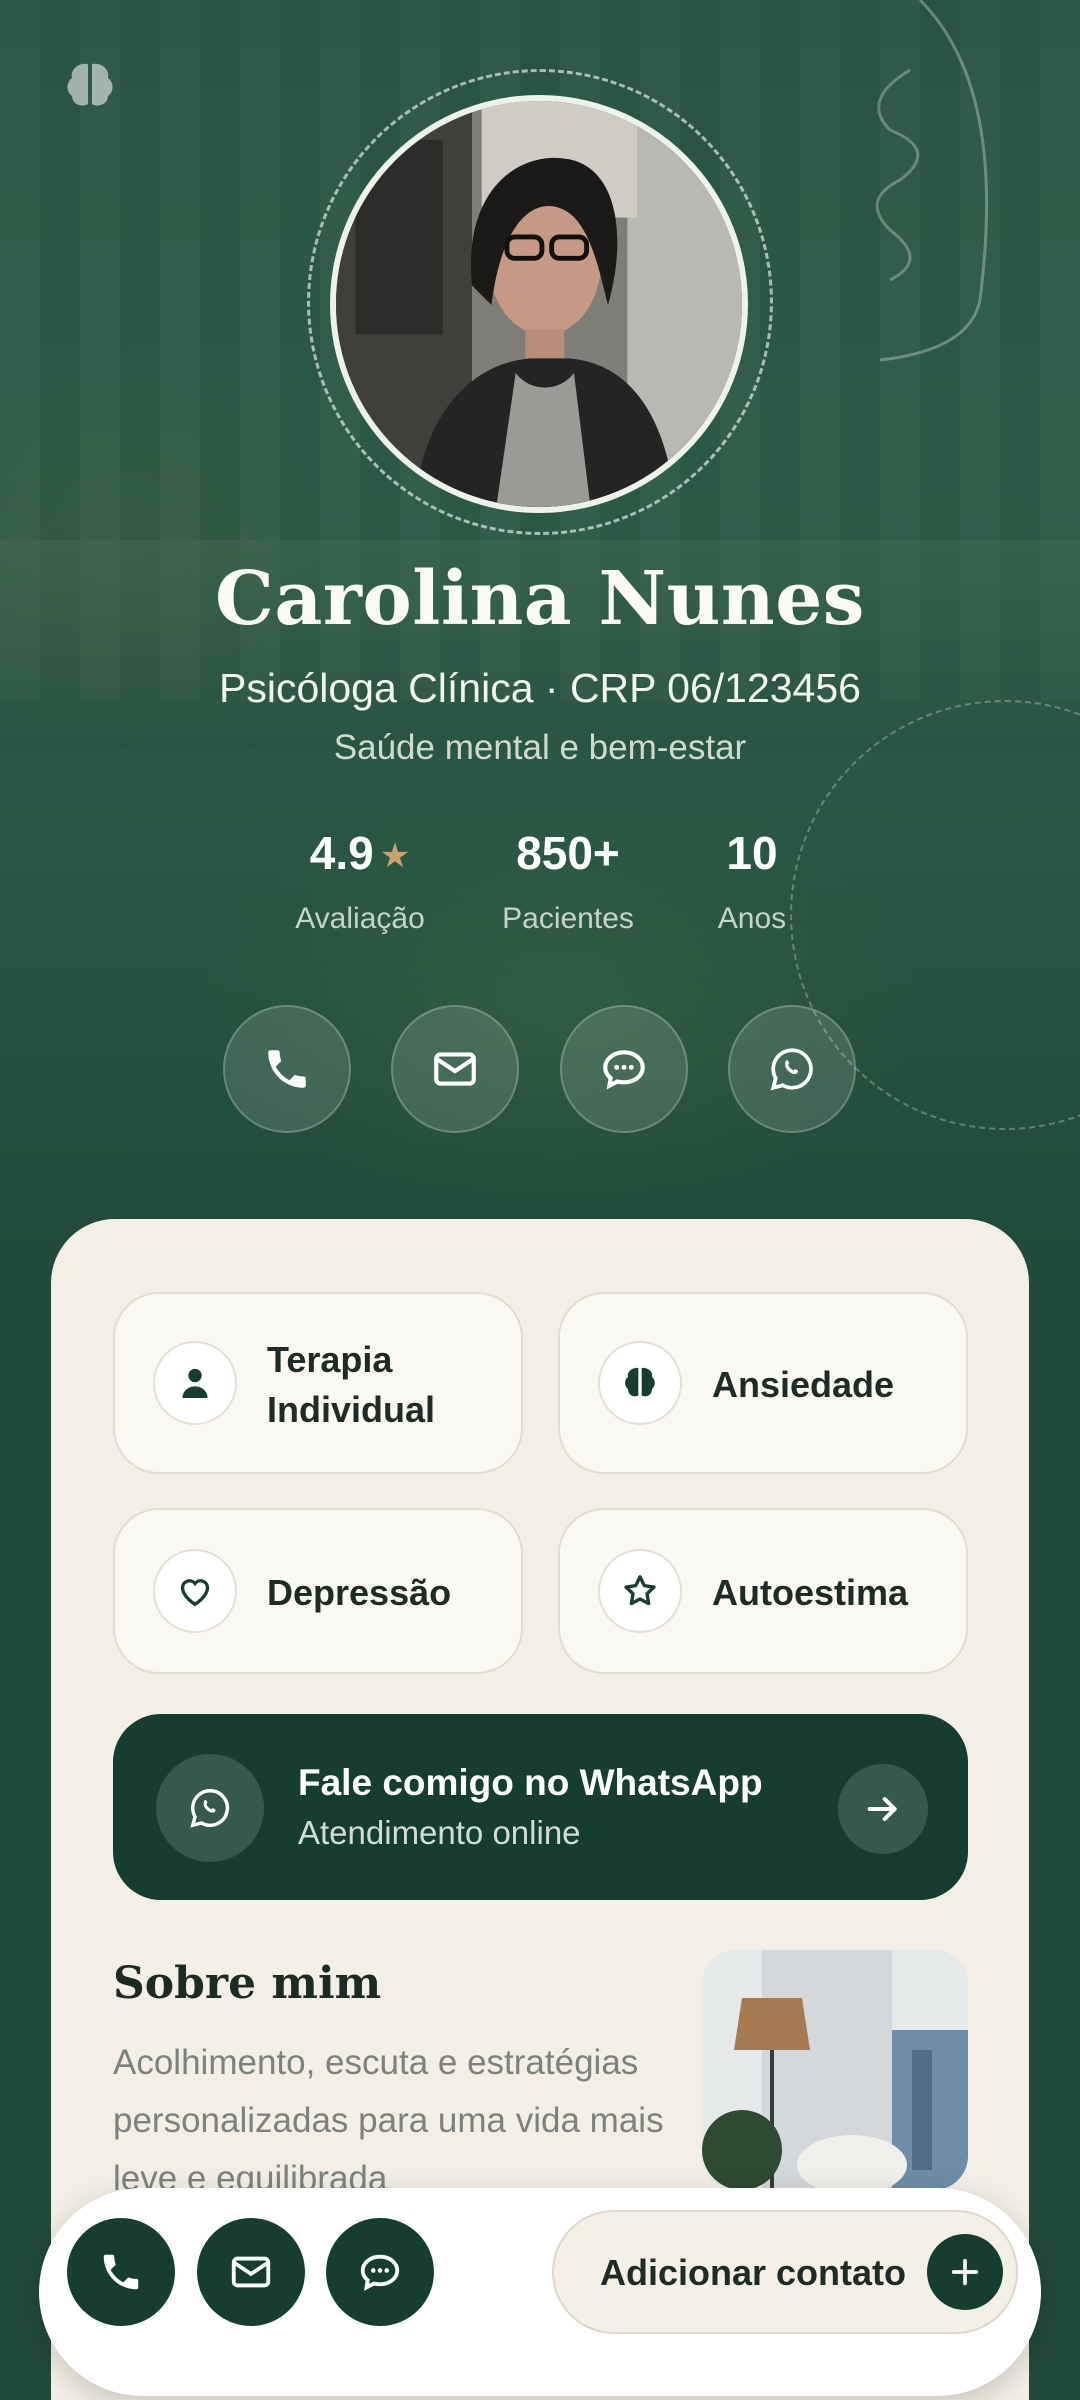  What do you see at coordinates (568, 881) in the screenshot?
I see `stat-patients: 850+ Pacientes` at bounding box center [568, 881].